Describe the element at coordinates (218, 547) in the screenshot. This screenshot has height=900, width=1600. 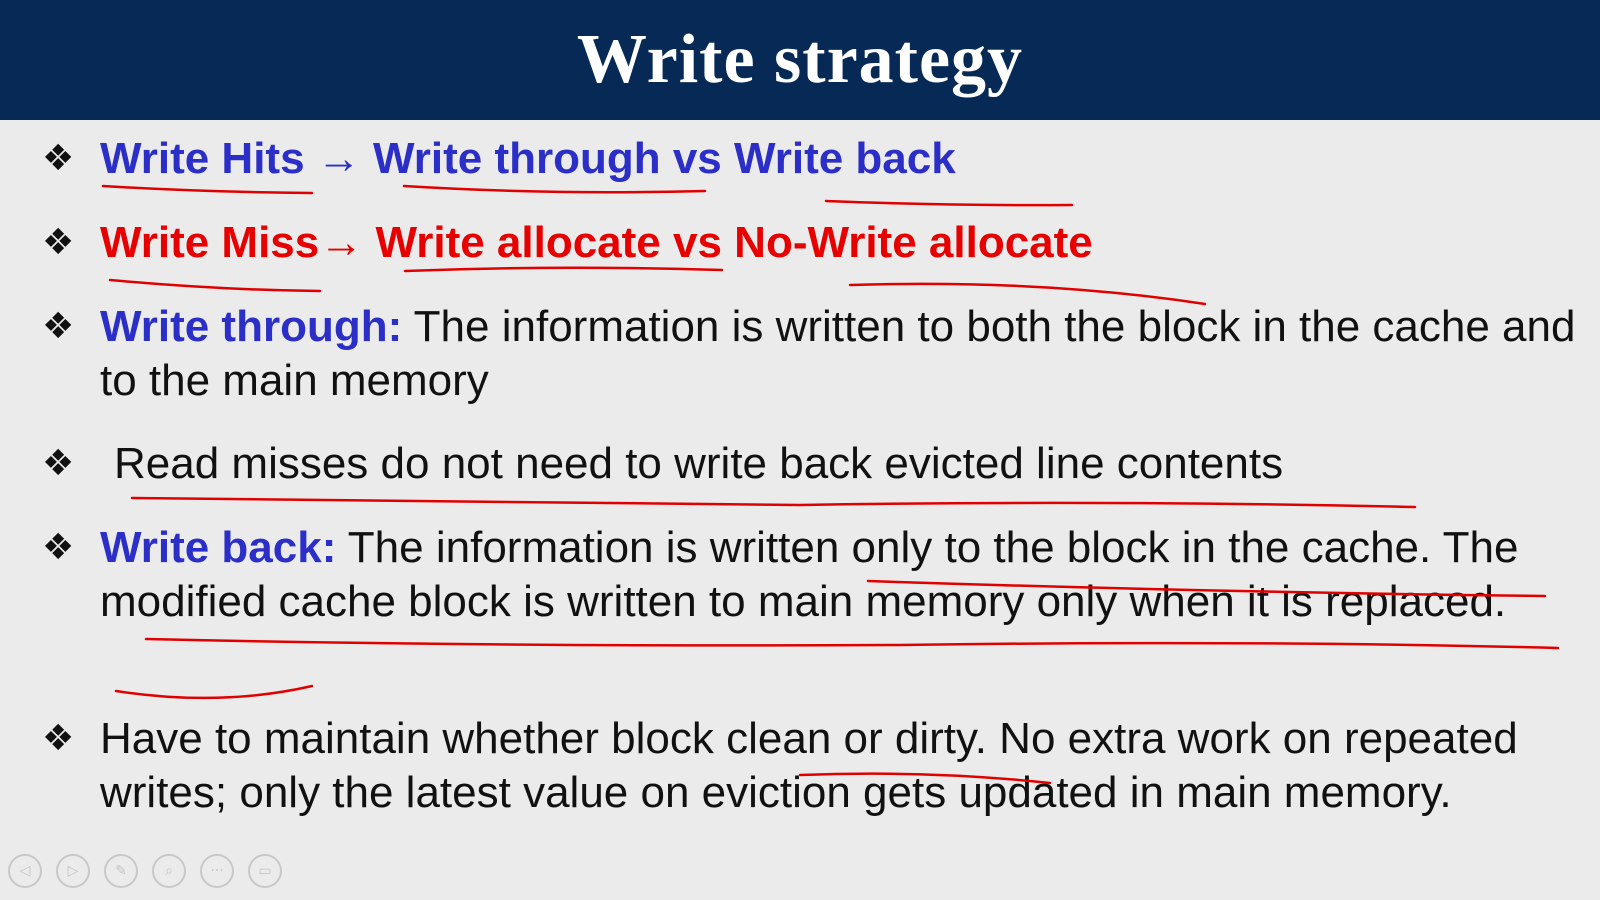
I see `write-back-term: Write back:` at that location.